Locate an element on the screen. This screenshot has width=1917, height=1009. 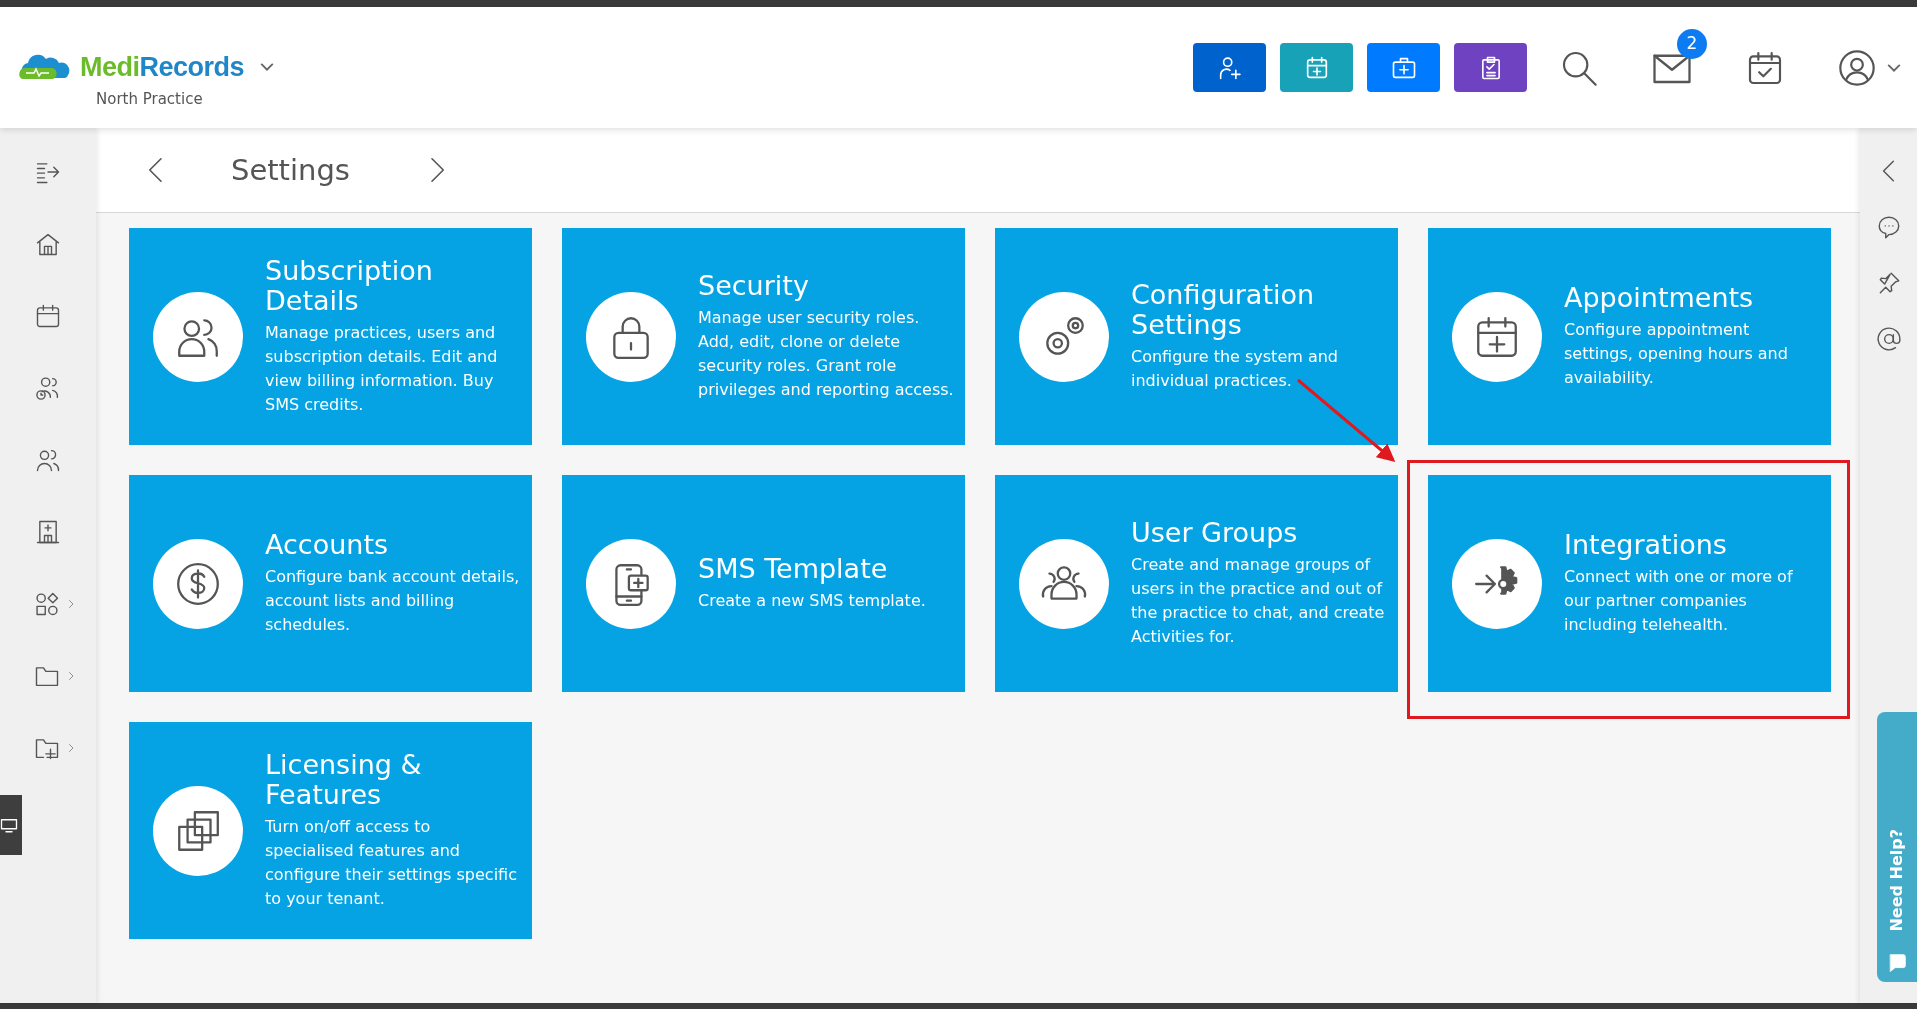
card-description: Configure appointment settings, opening hours and availability. is located at coordinates (1676, 354).